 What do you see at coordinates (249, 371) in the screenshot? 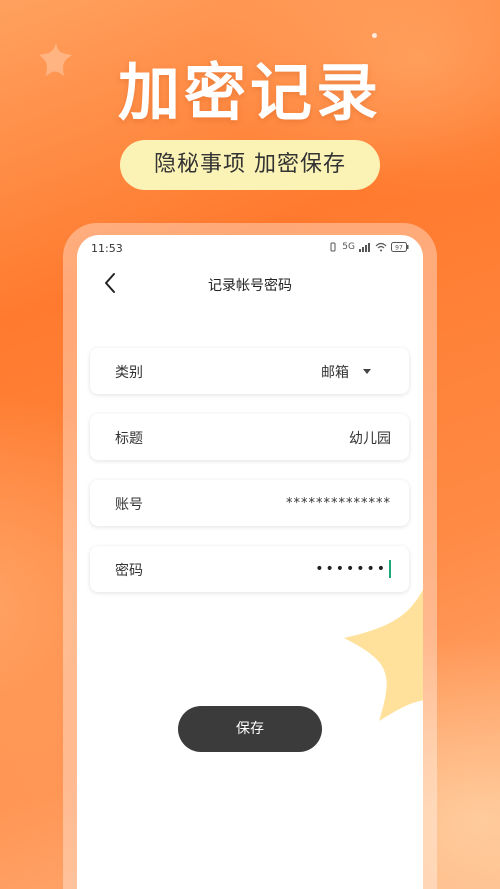
I see `category-field: 类别 邮箱` at bounding box center [249, 371].